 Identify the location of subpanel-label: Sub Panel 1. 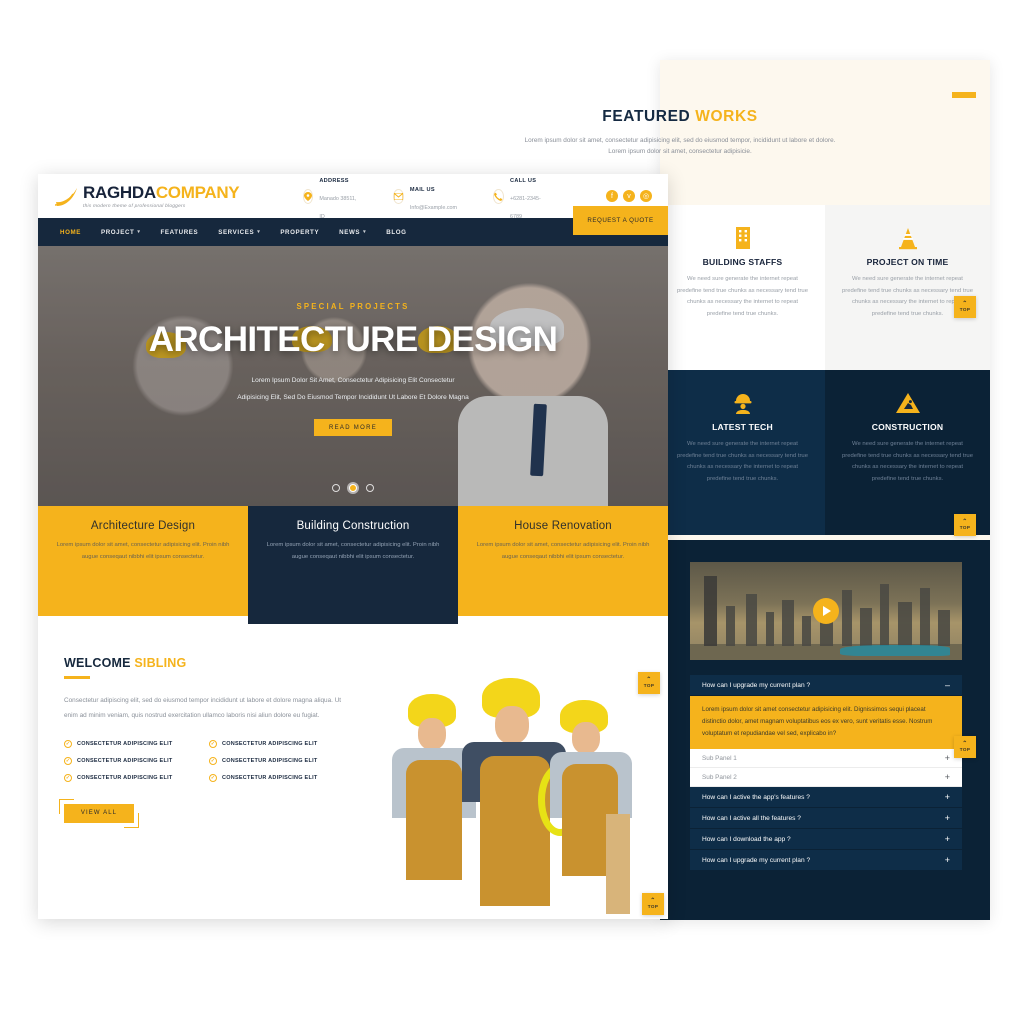
(719, 758).